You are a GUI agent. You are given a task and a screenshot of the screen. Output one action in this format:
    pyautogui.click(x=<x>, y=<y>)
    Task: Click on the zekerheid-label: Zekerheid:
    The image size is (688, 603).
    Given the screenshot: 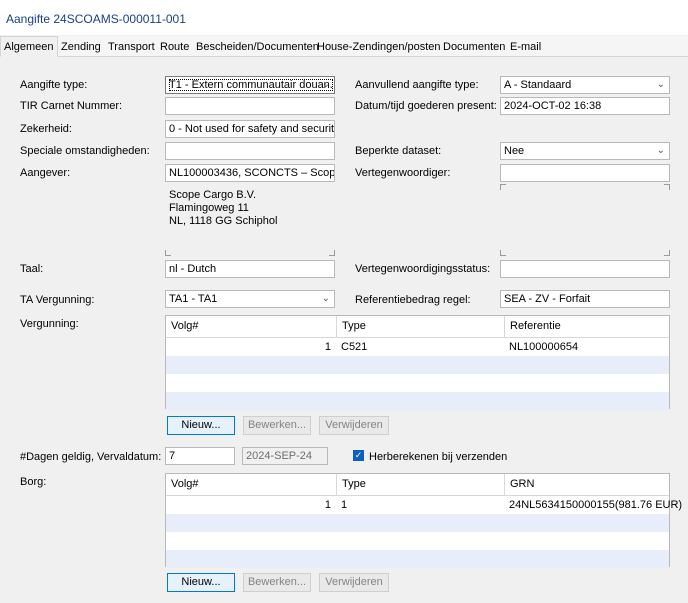 What is the action you would take?
    pyautogui.click(x=46, y=129)
    